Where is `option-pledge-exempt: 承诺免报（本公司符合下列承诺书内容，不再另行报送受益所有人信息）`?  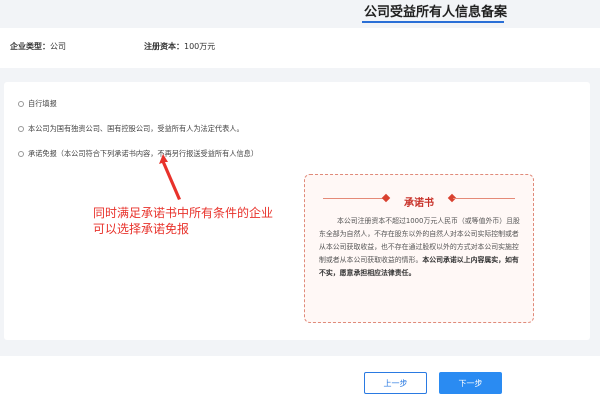
option-pledge-exempt: 承诺免报（本公司符合下列承诺书内容，不再另行报送受益所有人信息） is located at coordinates (138, 154).